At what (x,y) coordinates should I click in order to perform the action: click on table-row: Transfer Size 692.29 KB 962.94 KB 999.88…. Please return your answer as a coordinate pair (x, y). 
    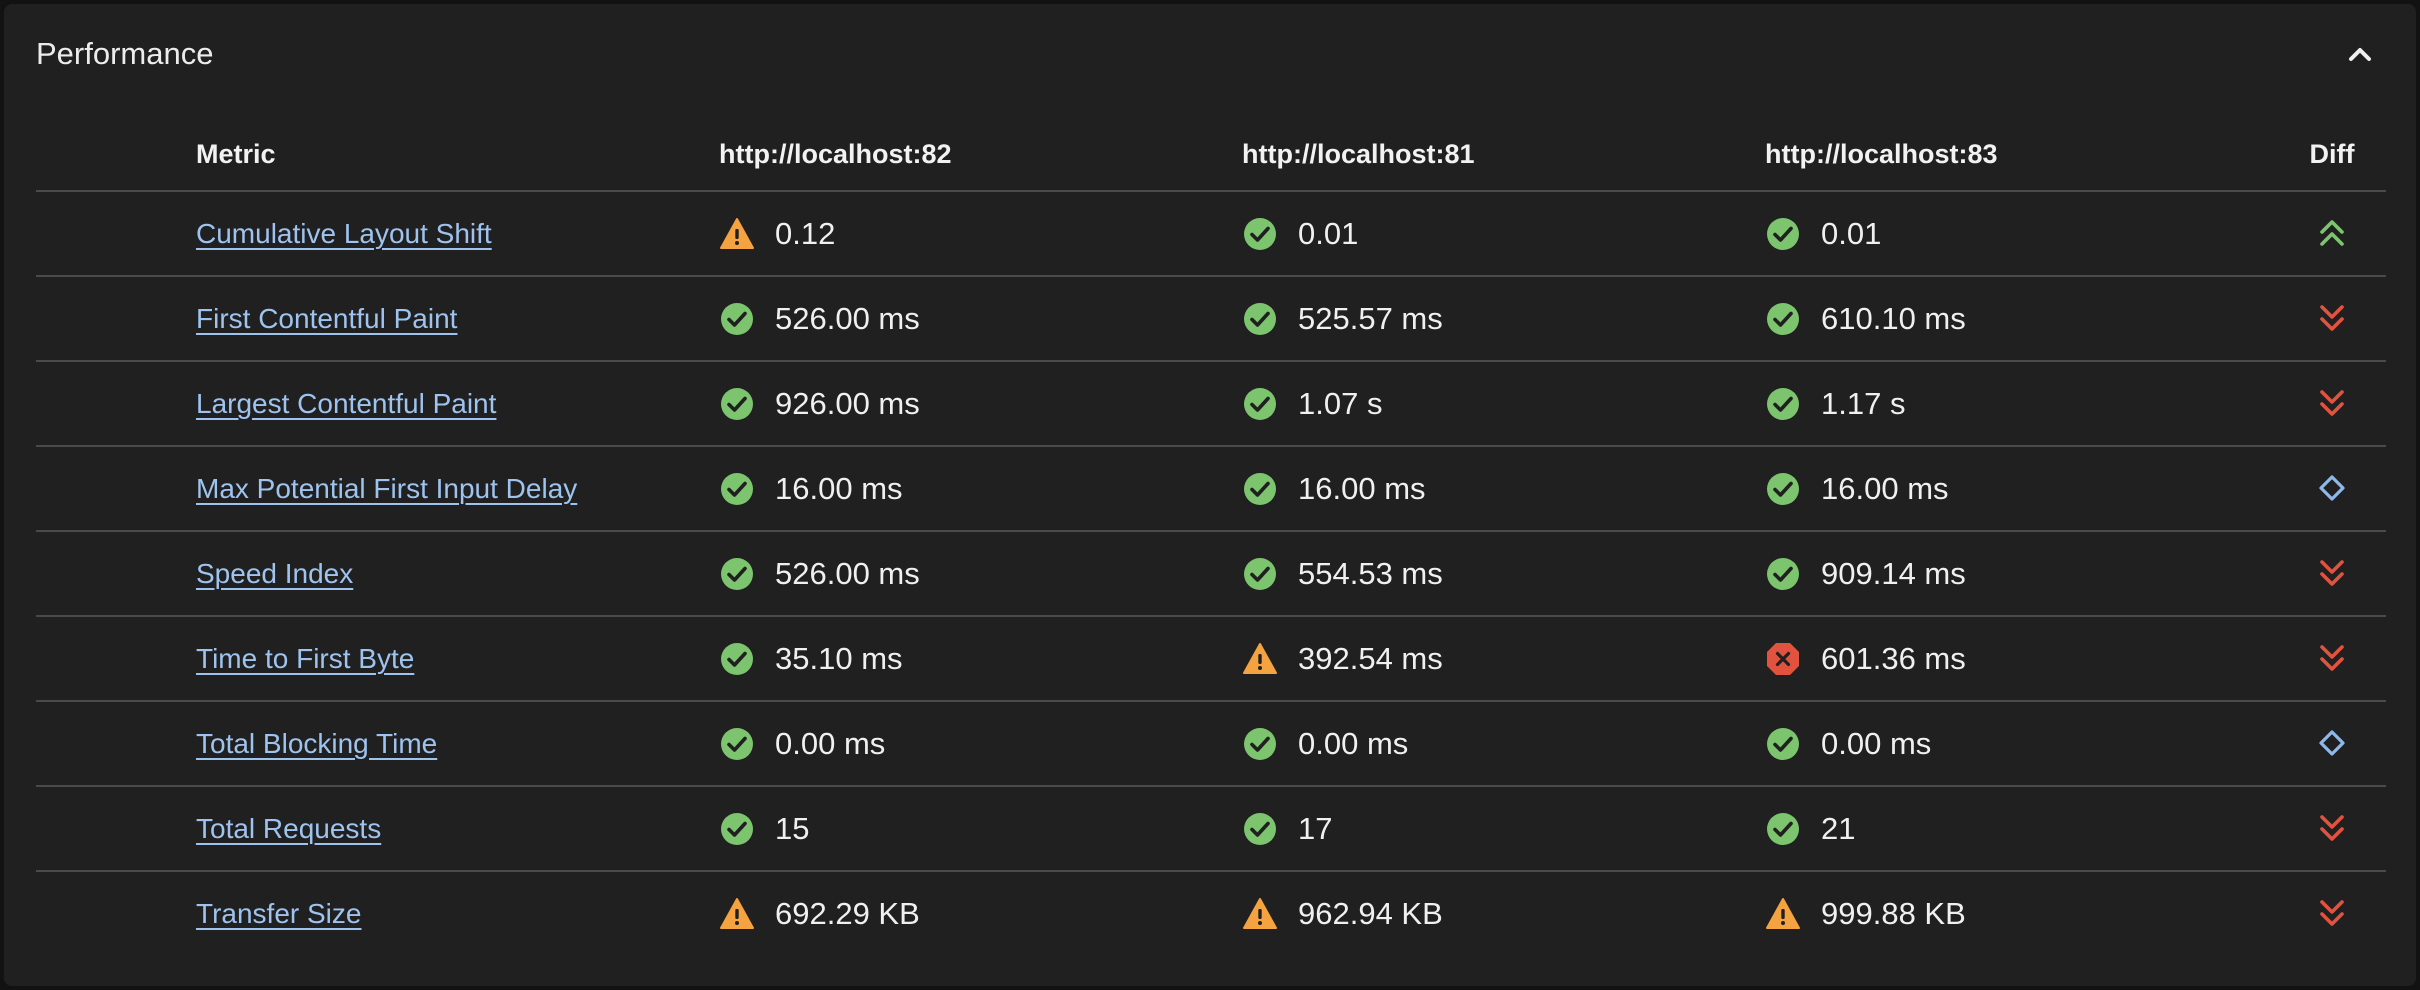
    Looking at the image, I should click on (1211, 914).